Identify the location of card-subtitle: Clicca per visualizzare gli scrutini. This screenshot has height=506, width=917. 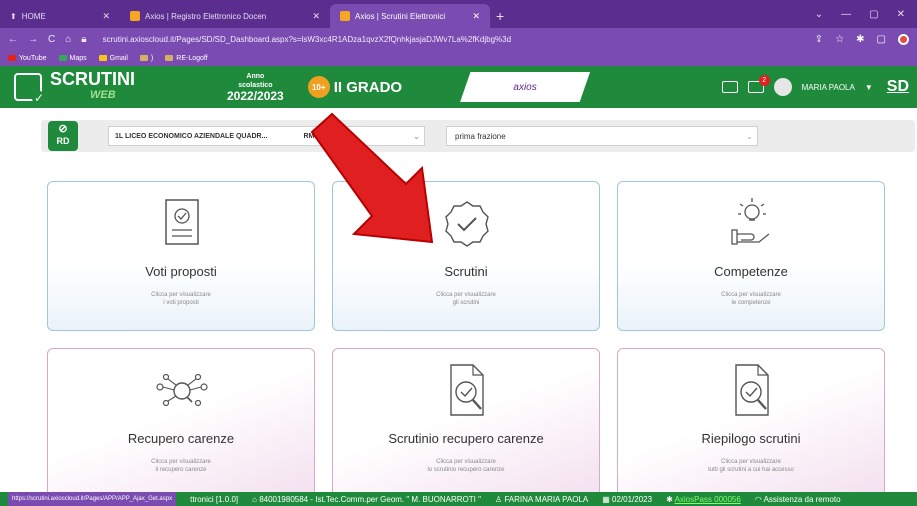
(466, 299).